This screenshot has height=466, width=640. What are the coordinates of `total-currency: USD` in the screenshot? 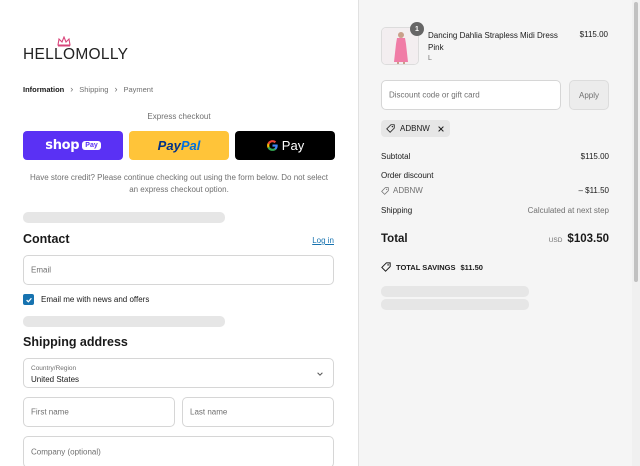 It's located at (555, 240).